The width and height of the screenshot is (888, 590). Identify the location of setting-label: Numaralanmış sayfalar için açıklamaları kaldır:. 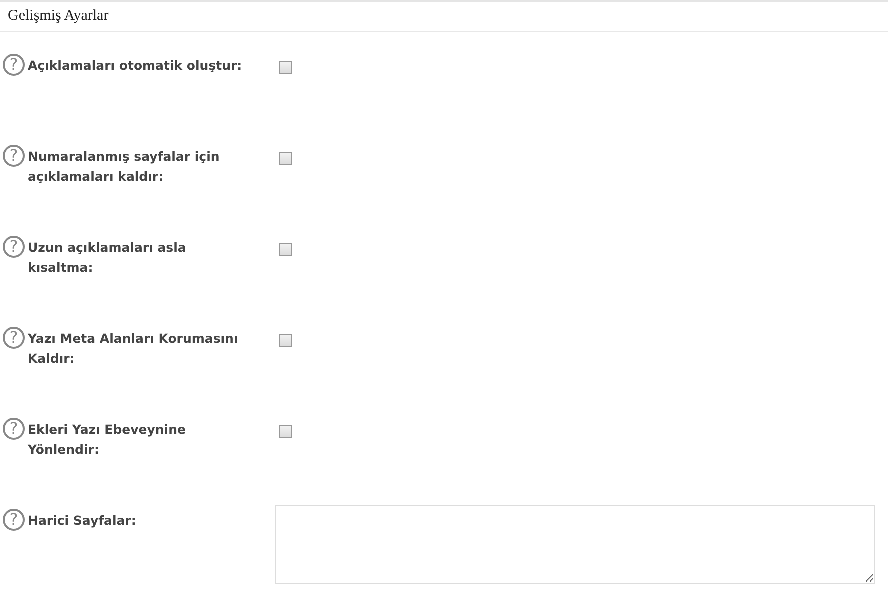
(124, 167).